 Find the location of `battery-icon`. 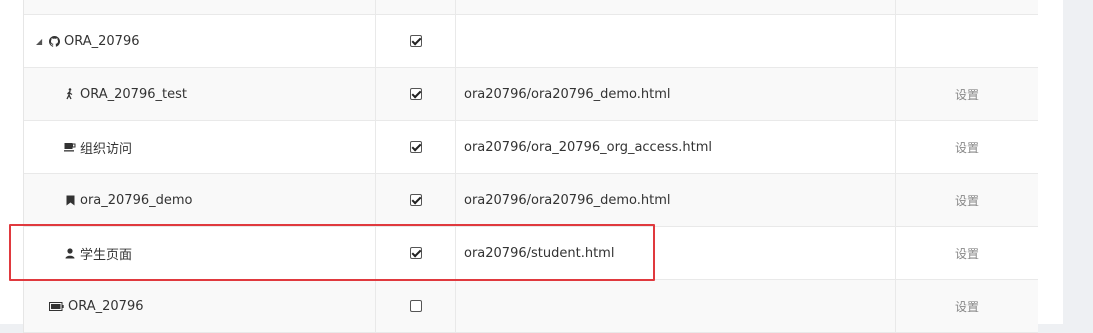

battery-icon is located at coordinates (56, 306).